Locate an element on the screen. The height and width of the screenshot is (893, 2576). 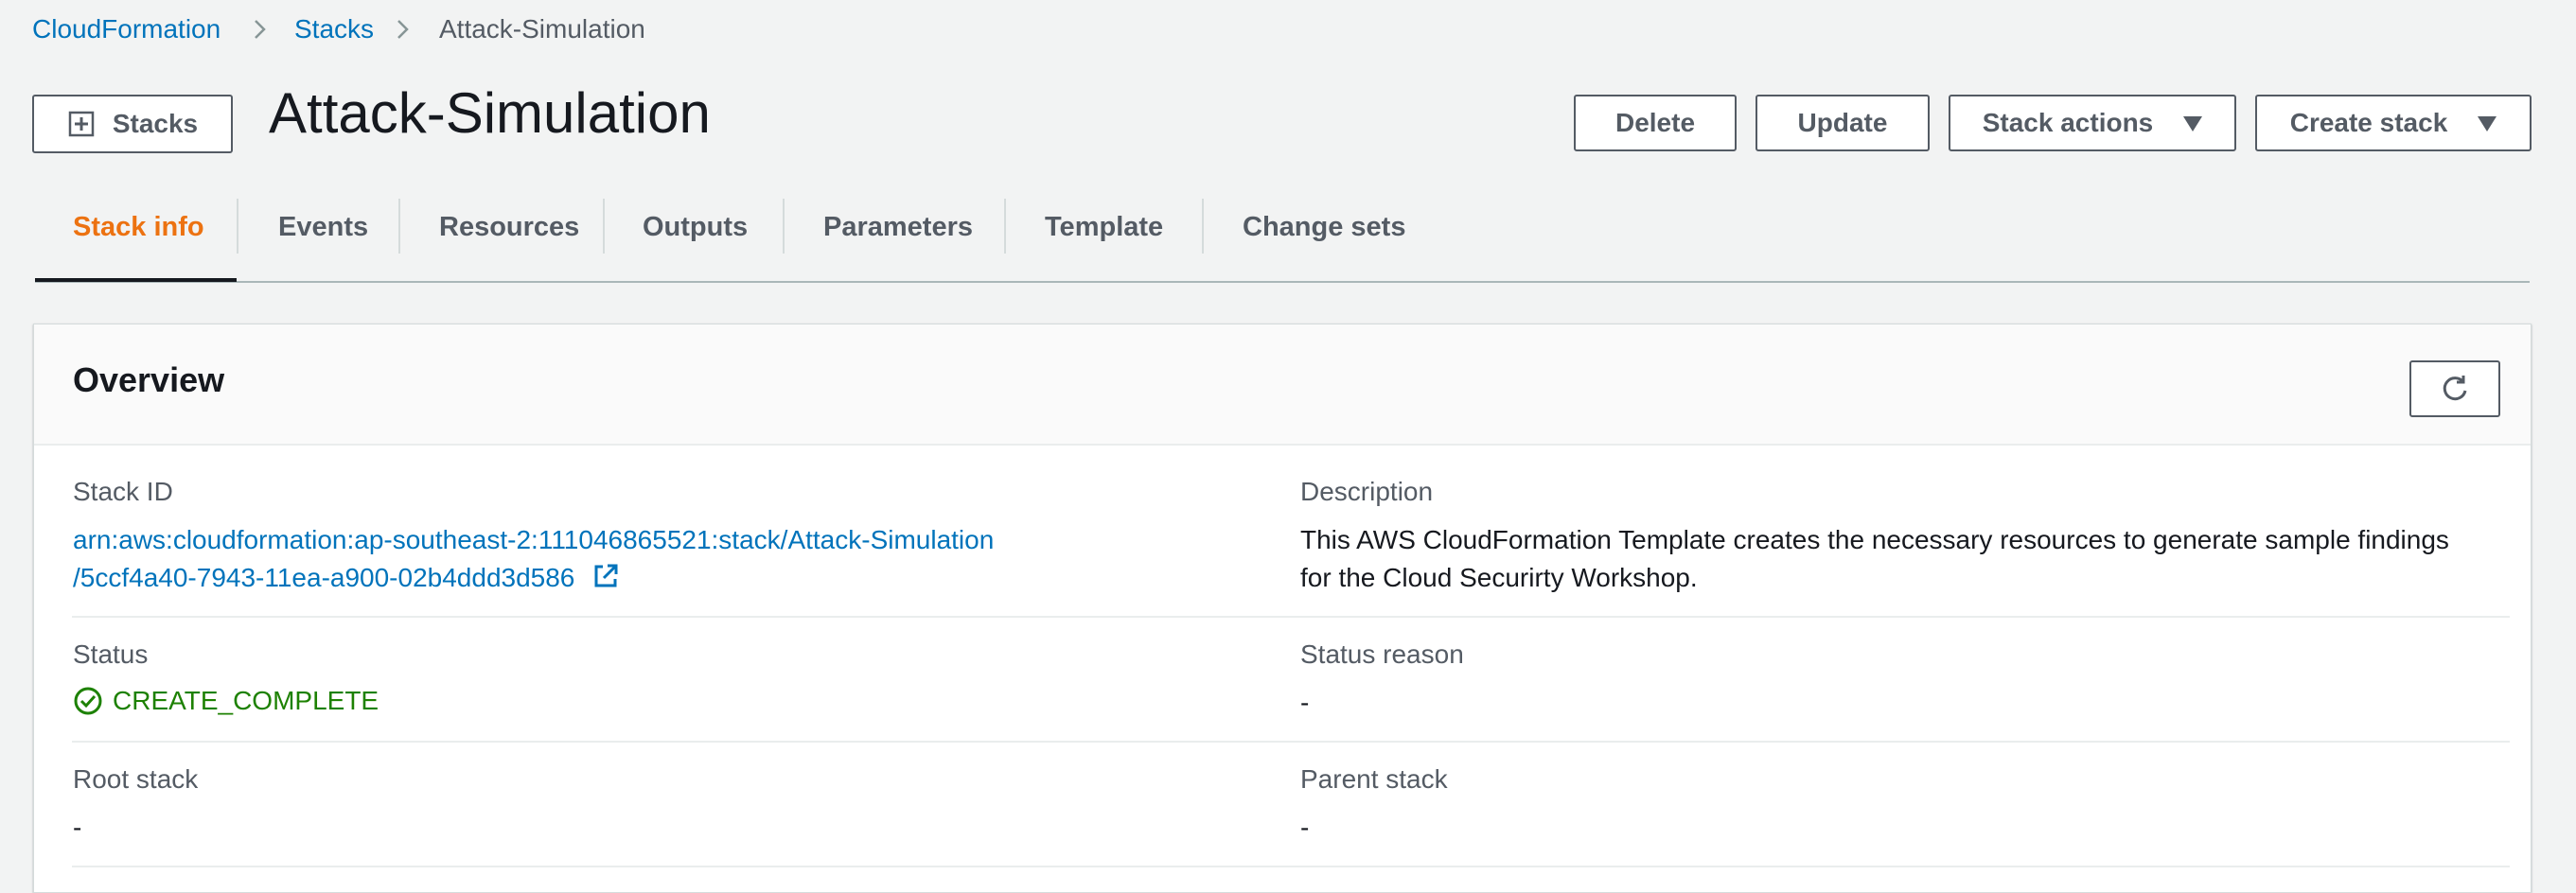
stack-id-line-2: /5ccf4a40-7943-11ea-a900-02b4ddd3d586 is located at coordinates (533, 578).